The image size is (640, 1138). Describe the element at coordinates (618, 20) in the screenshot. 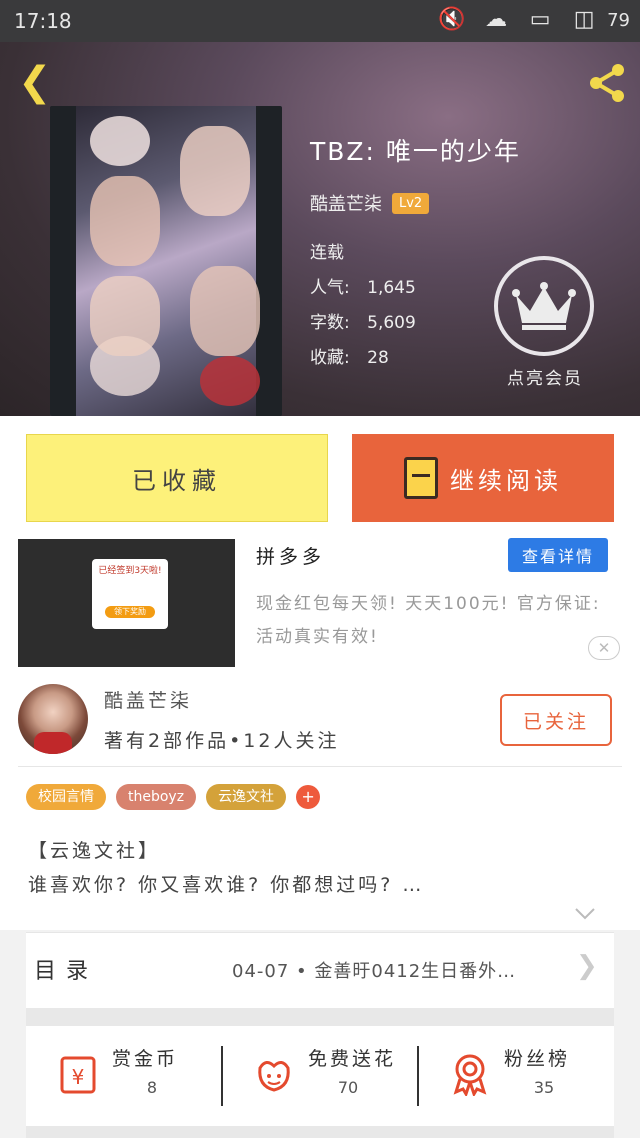

I see `battery-level: 79` at that location.